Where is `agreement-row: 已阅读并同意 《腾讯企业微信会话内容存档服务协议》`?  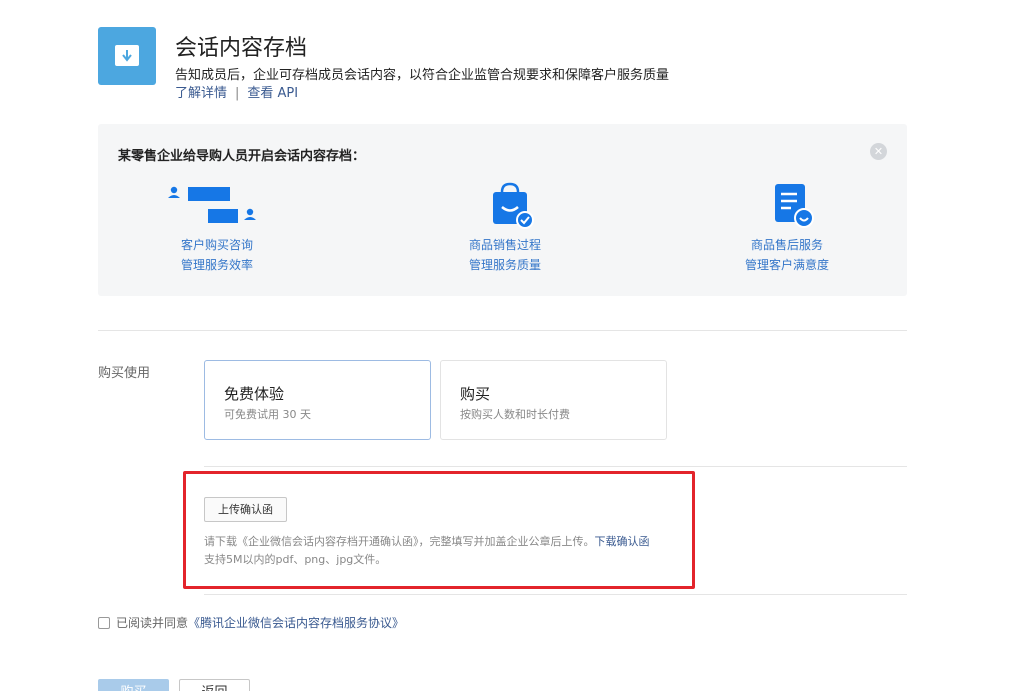 agreement-row: 已阅读并同意 《腾讯企业微信会话内容存档服务协议》 is located at coordinates (251, 622).